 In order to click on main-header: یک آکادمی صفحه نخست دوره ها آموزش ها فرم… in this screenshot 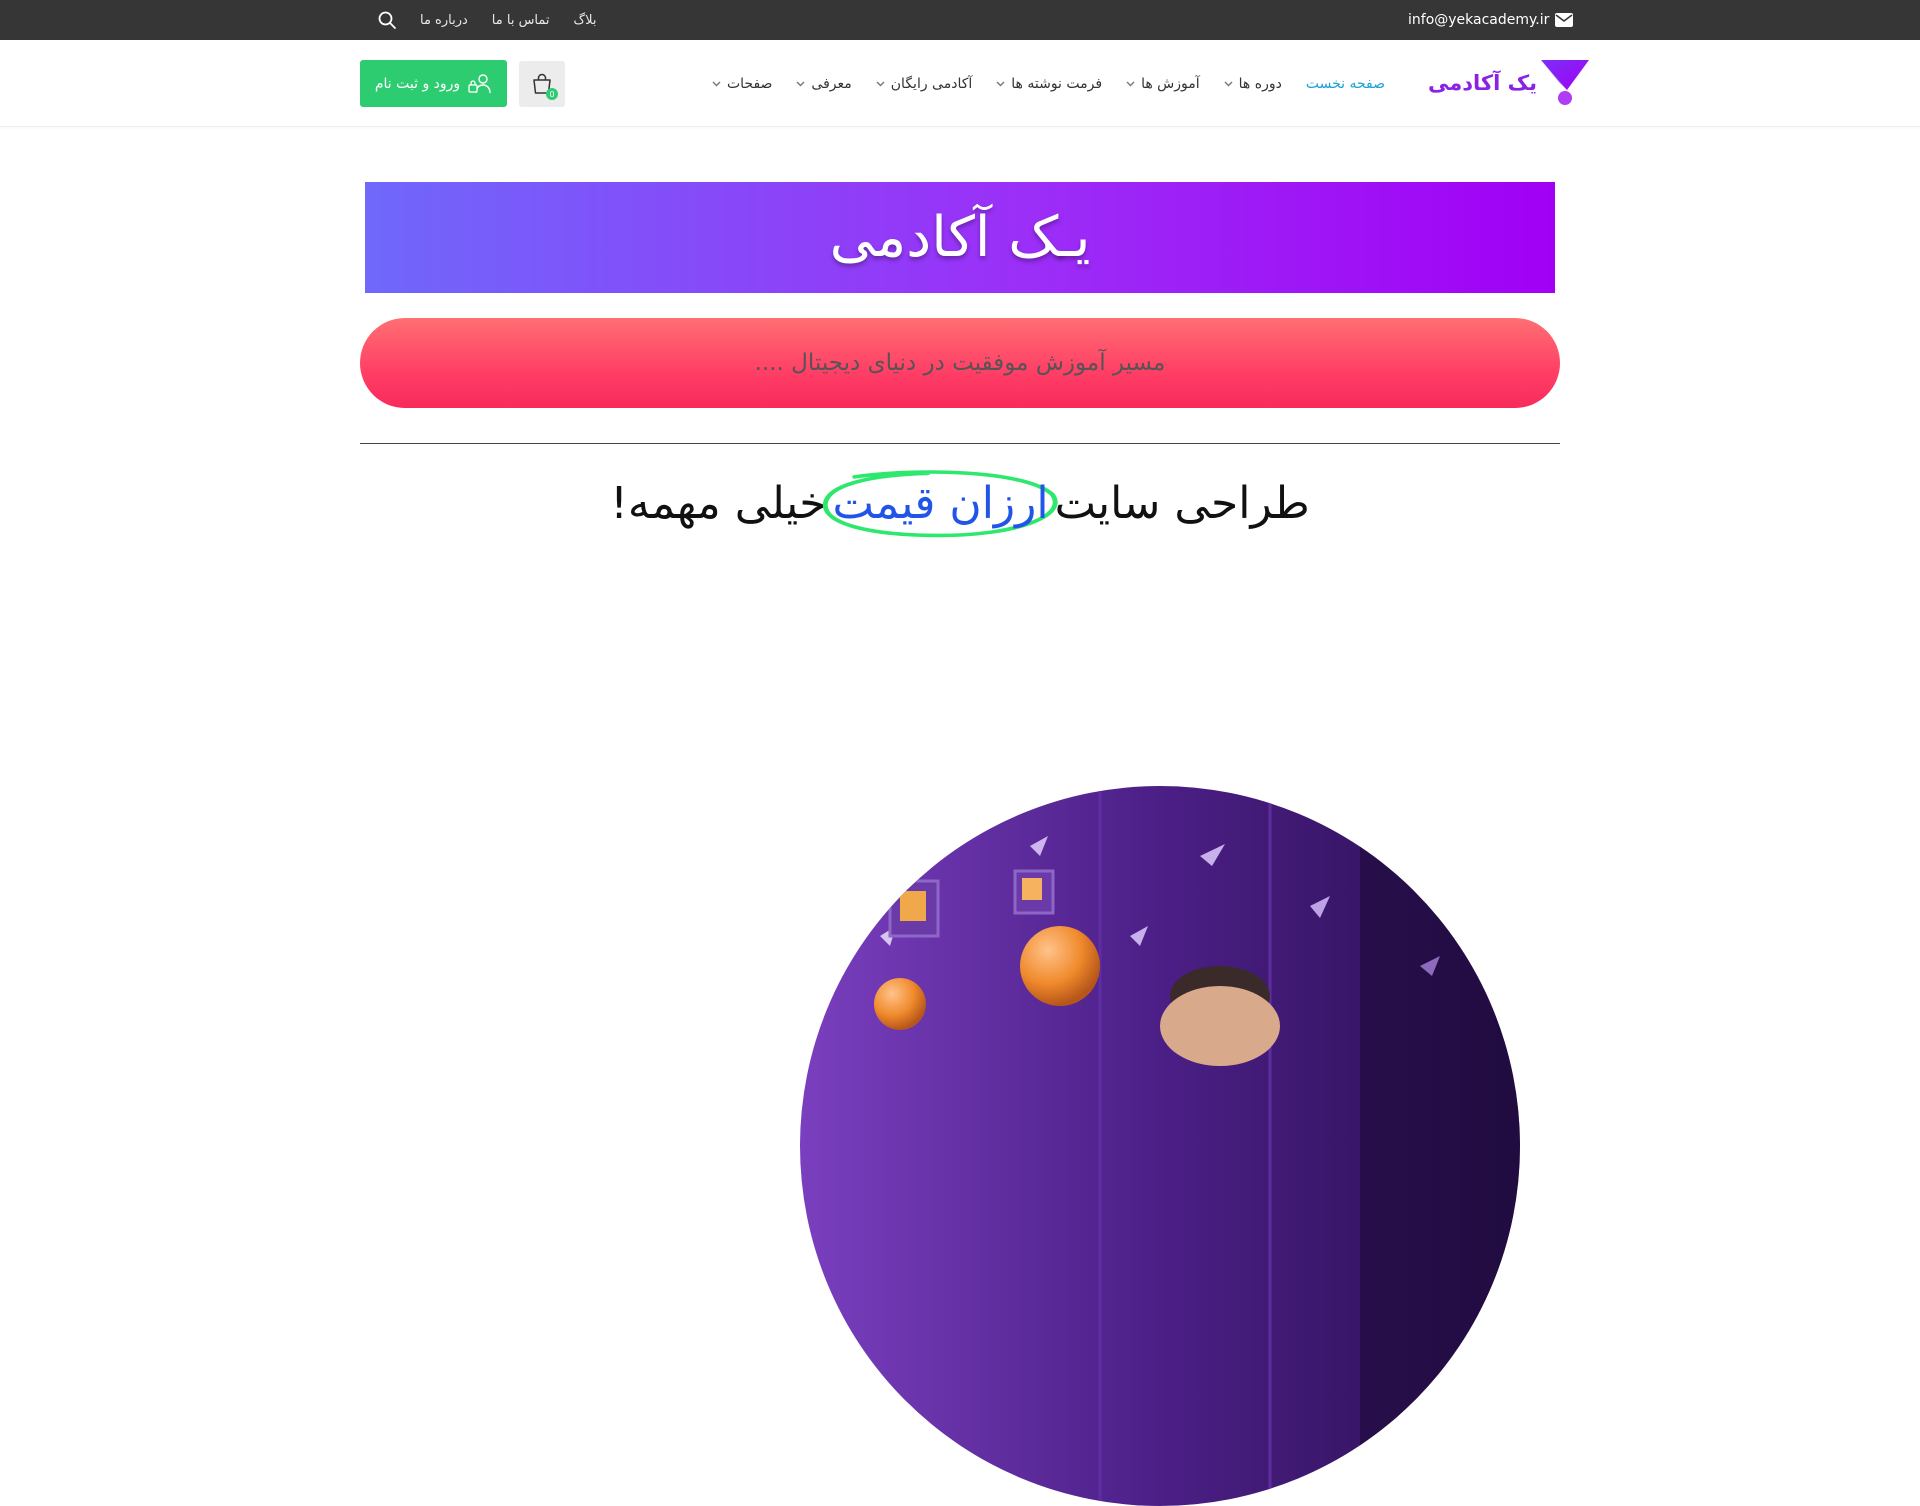, I will do `click(960, 83)`.